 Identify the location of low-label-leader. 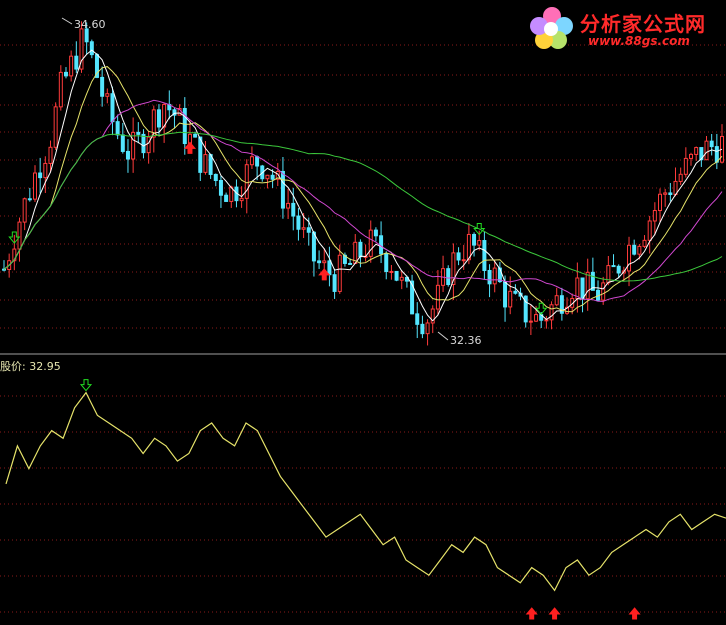
(443, 336).